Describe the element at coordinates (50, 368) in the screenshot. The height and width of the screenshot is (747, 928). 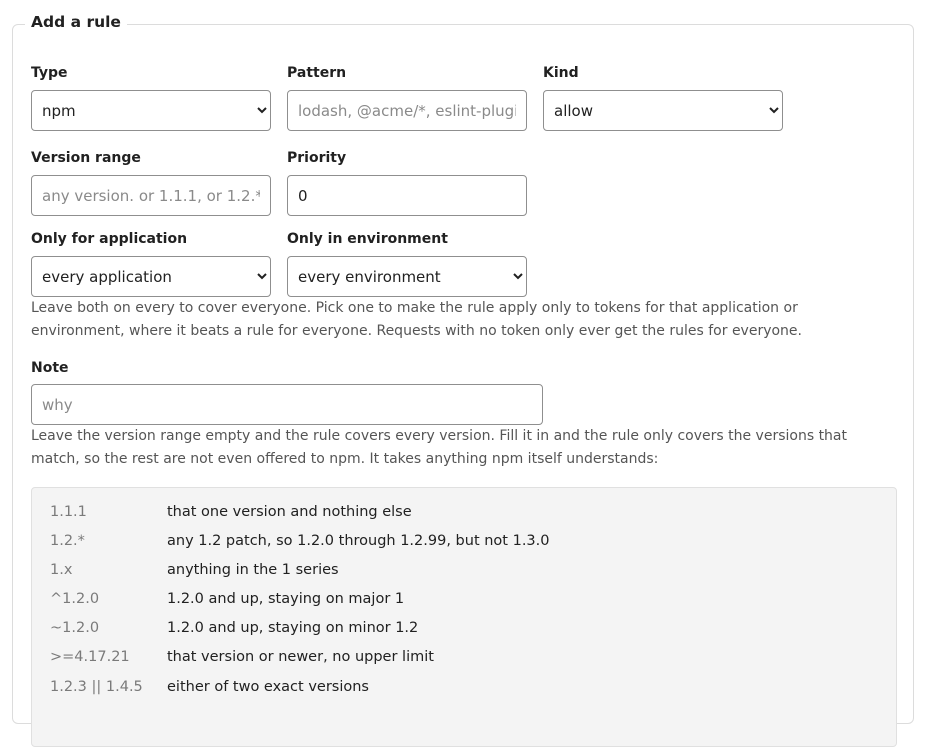
I see `note-label: Note` at that location.